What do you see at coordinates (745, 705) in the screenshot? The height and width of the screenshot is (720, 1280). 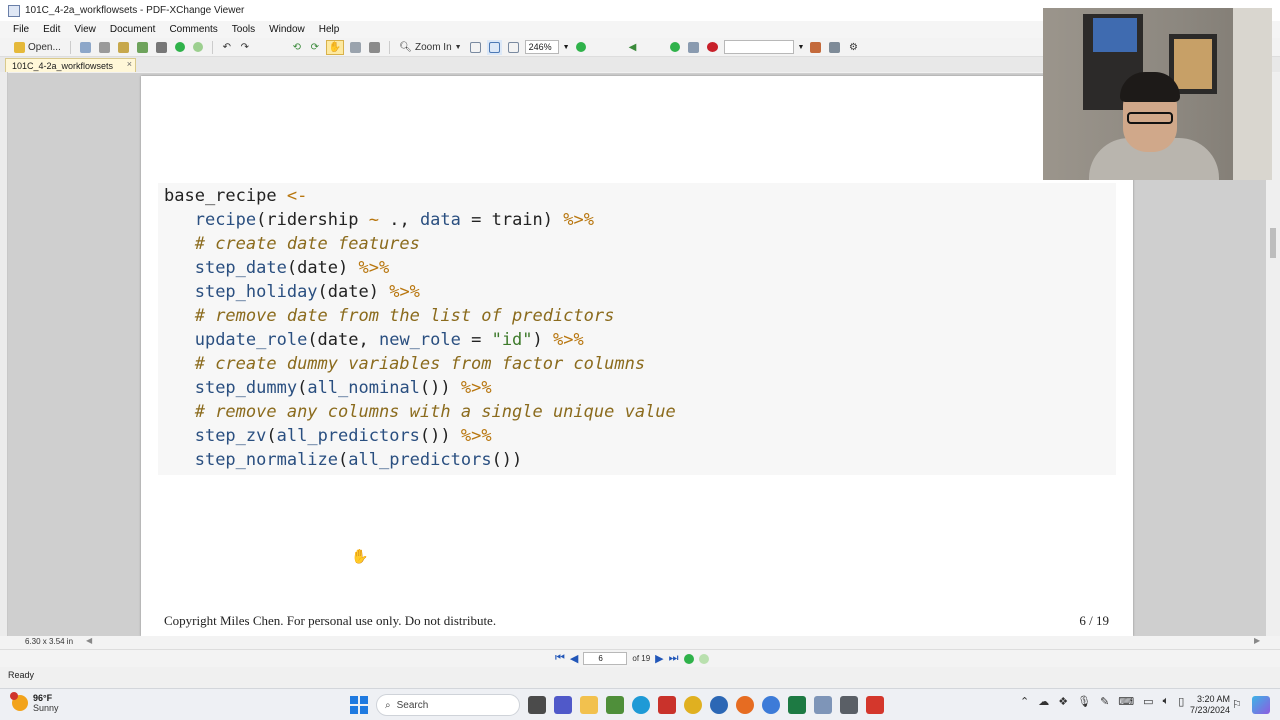 I see `firefox-icon` at bounding box center [745, 705].